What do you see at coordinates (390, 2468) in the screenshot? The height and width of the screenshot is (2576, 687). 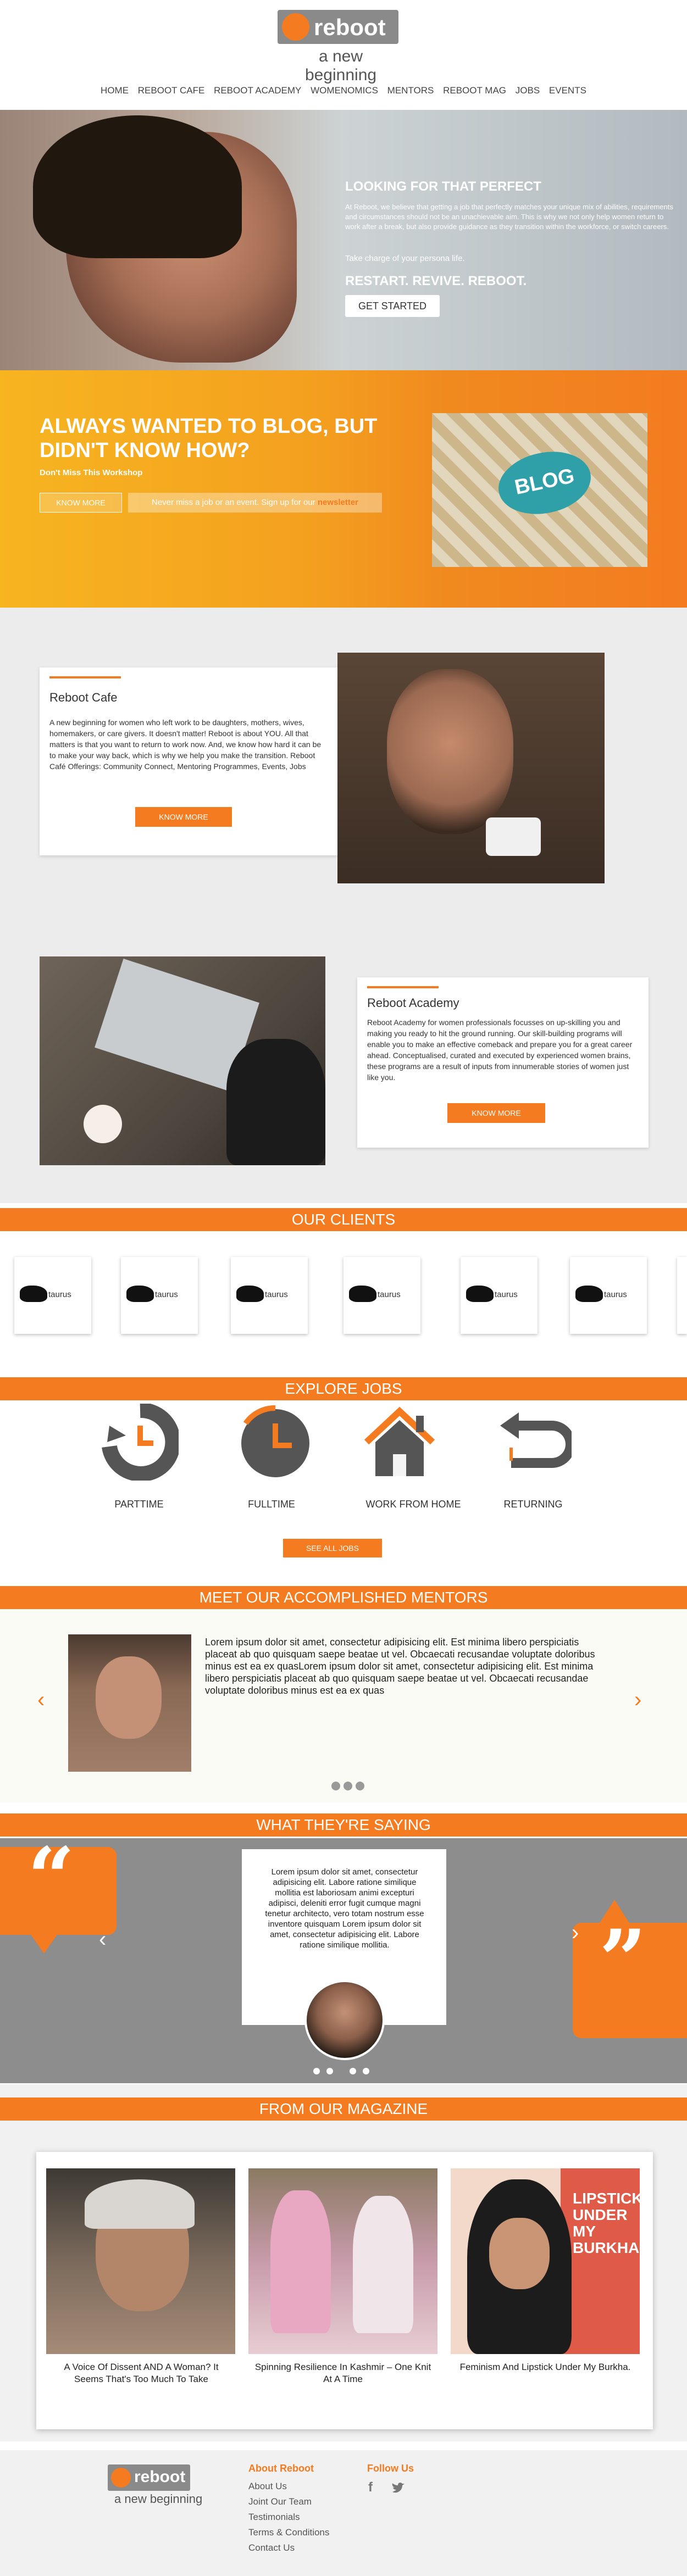 I see `footer-follow-title: Follow Us` at bounding box center [390, 2468].